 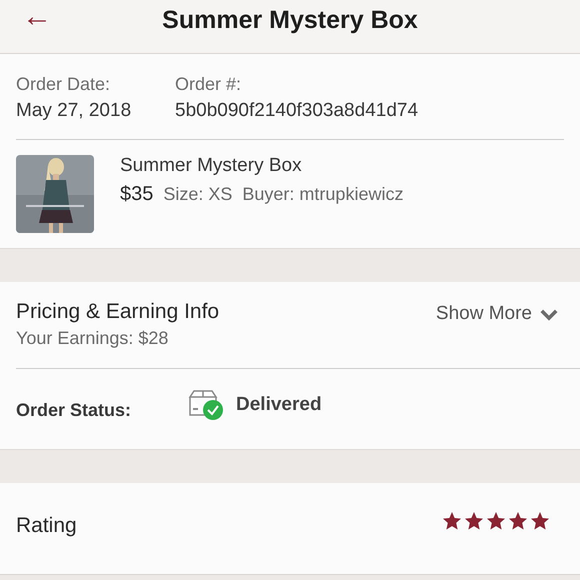 I want to click on status-text: Delivered, so click(x=279, y=405).